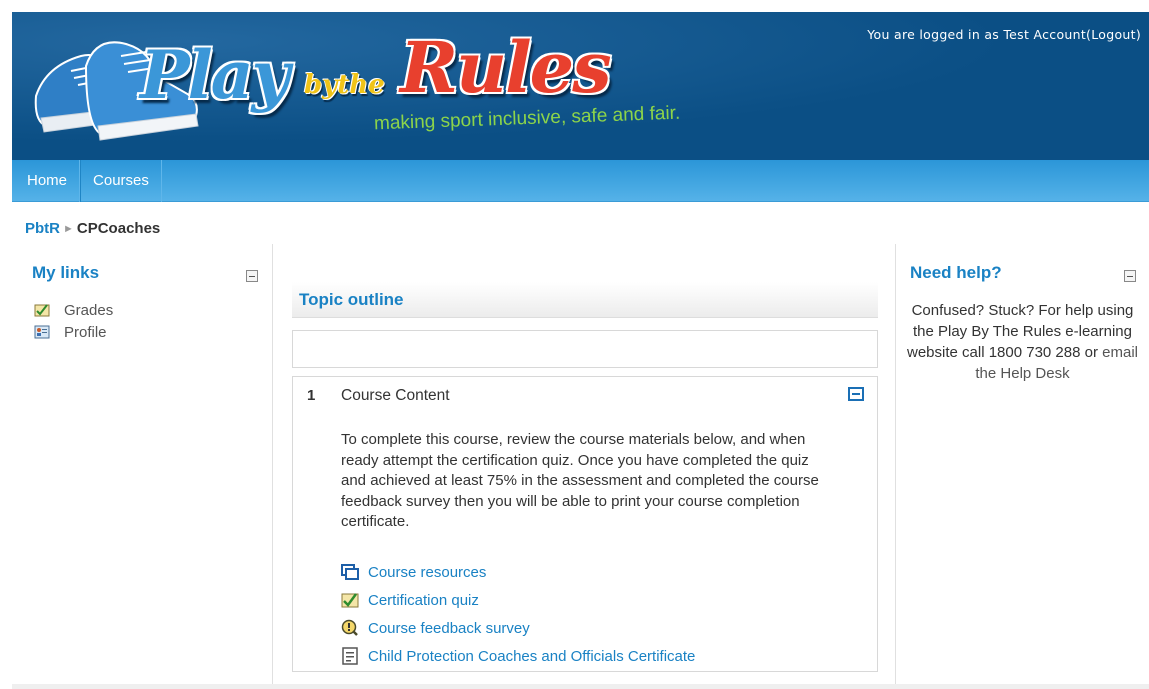 The image size is (1149, 689). Describe the element at coordinates (518, 572) in the screenshot. I see `activity-course-resources: Course resources` at that location.